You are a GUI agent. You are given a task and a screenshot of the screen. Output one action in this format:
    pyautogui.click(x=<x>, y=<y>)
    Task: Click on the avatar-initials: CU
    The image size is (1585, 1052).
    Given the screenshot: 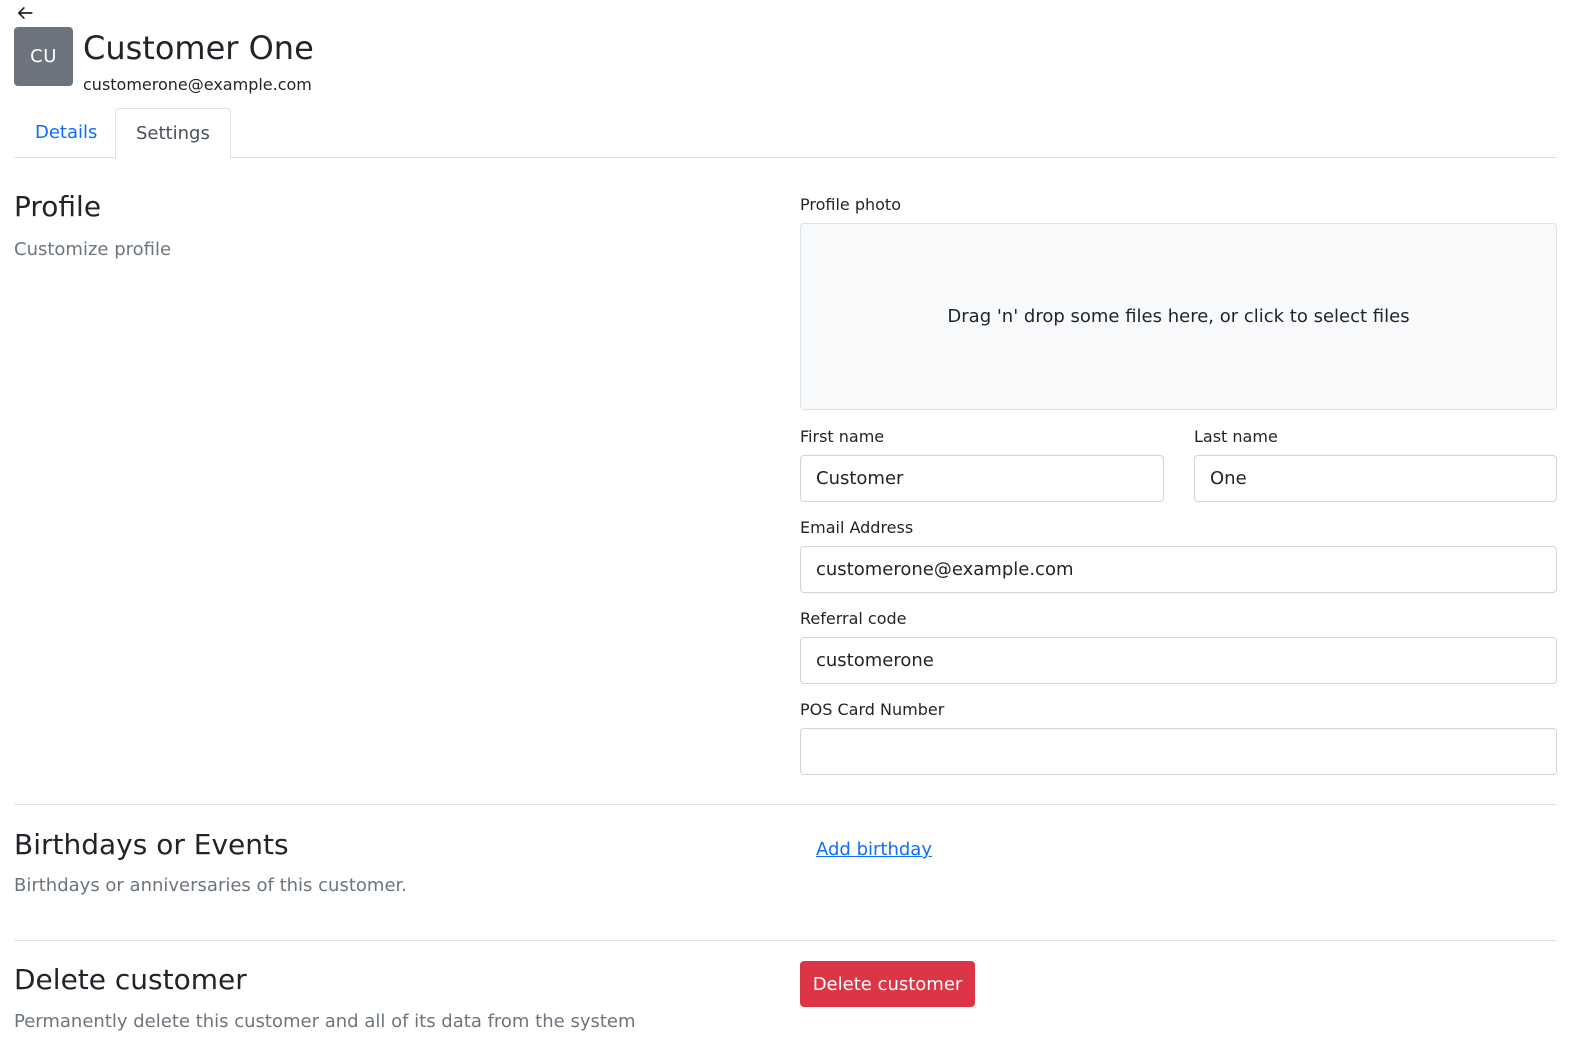 What is the action you would take?
    pyautogui.click(x=43, y=56)
    